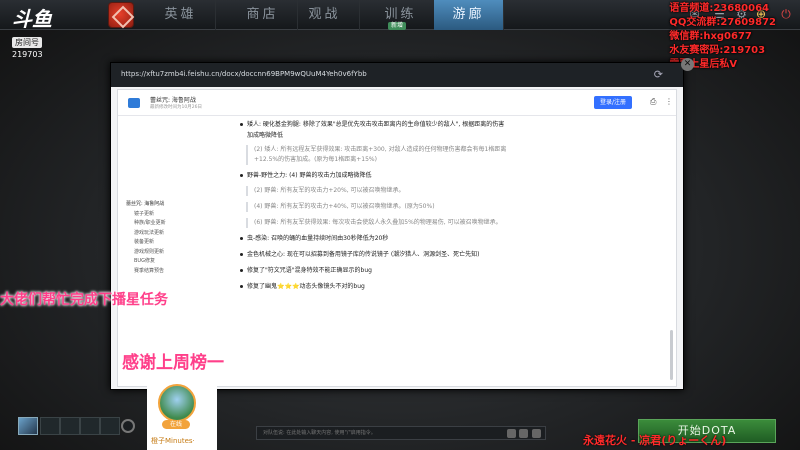 The width and height of the screenshot is (800, 450). Describe the element at coordinates (671, 355) in the screenshot. I see `scrollbar` at that location.